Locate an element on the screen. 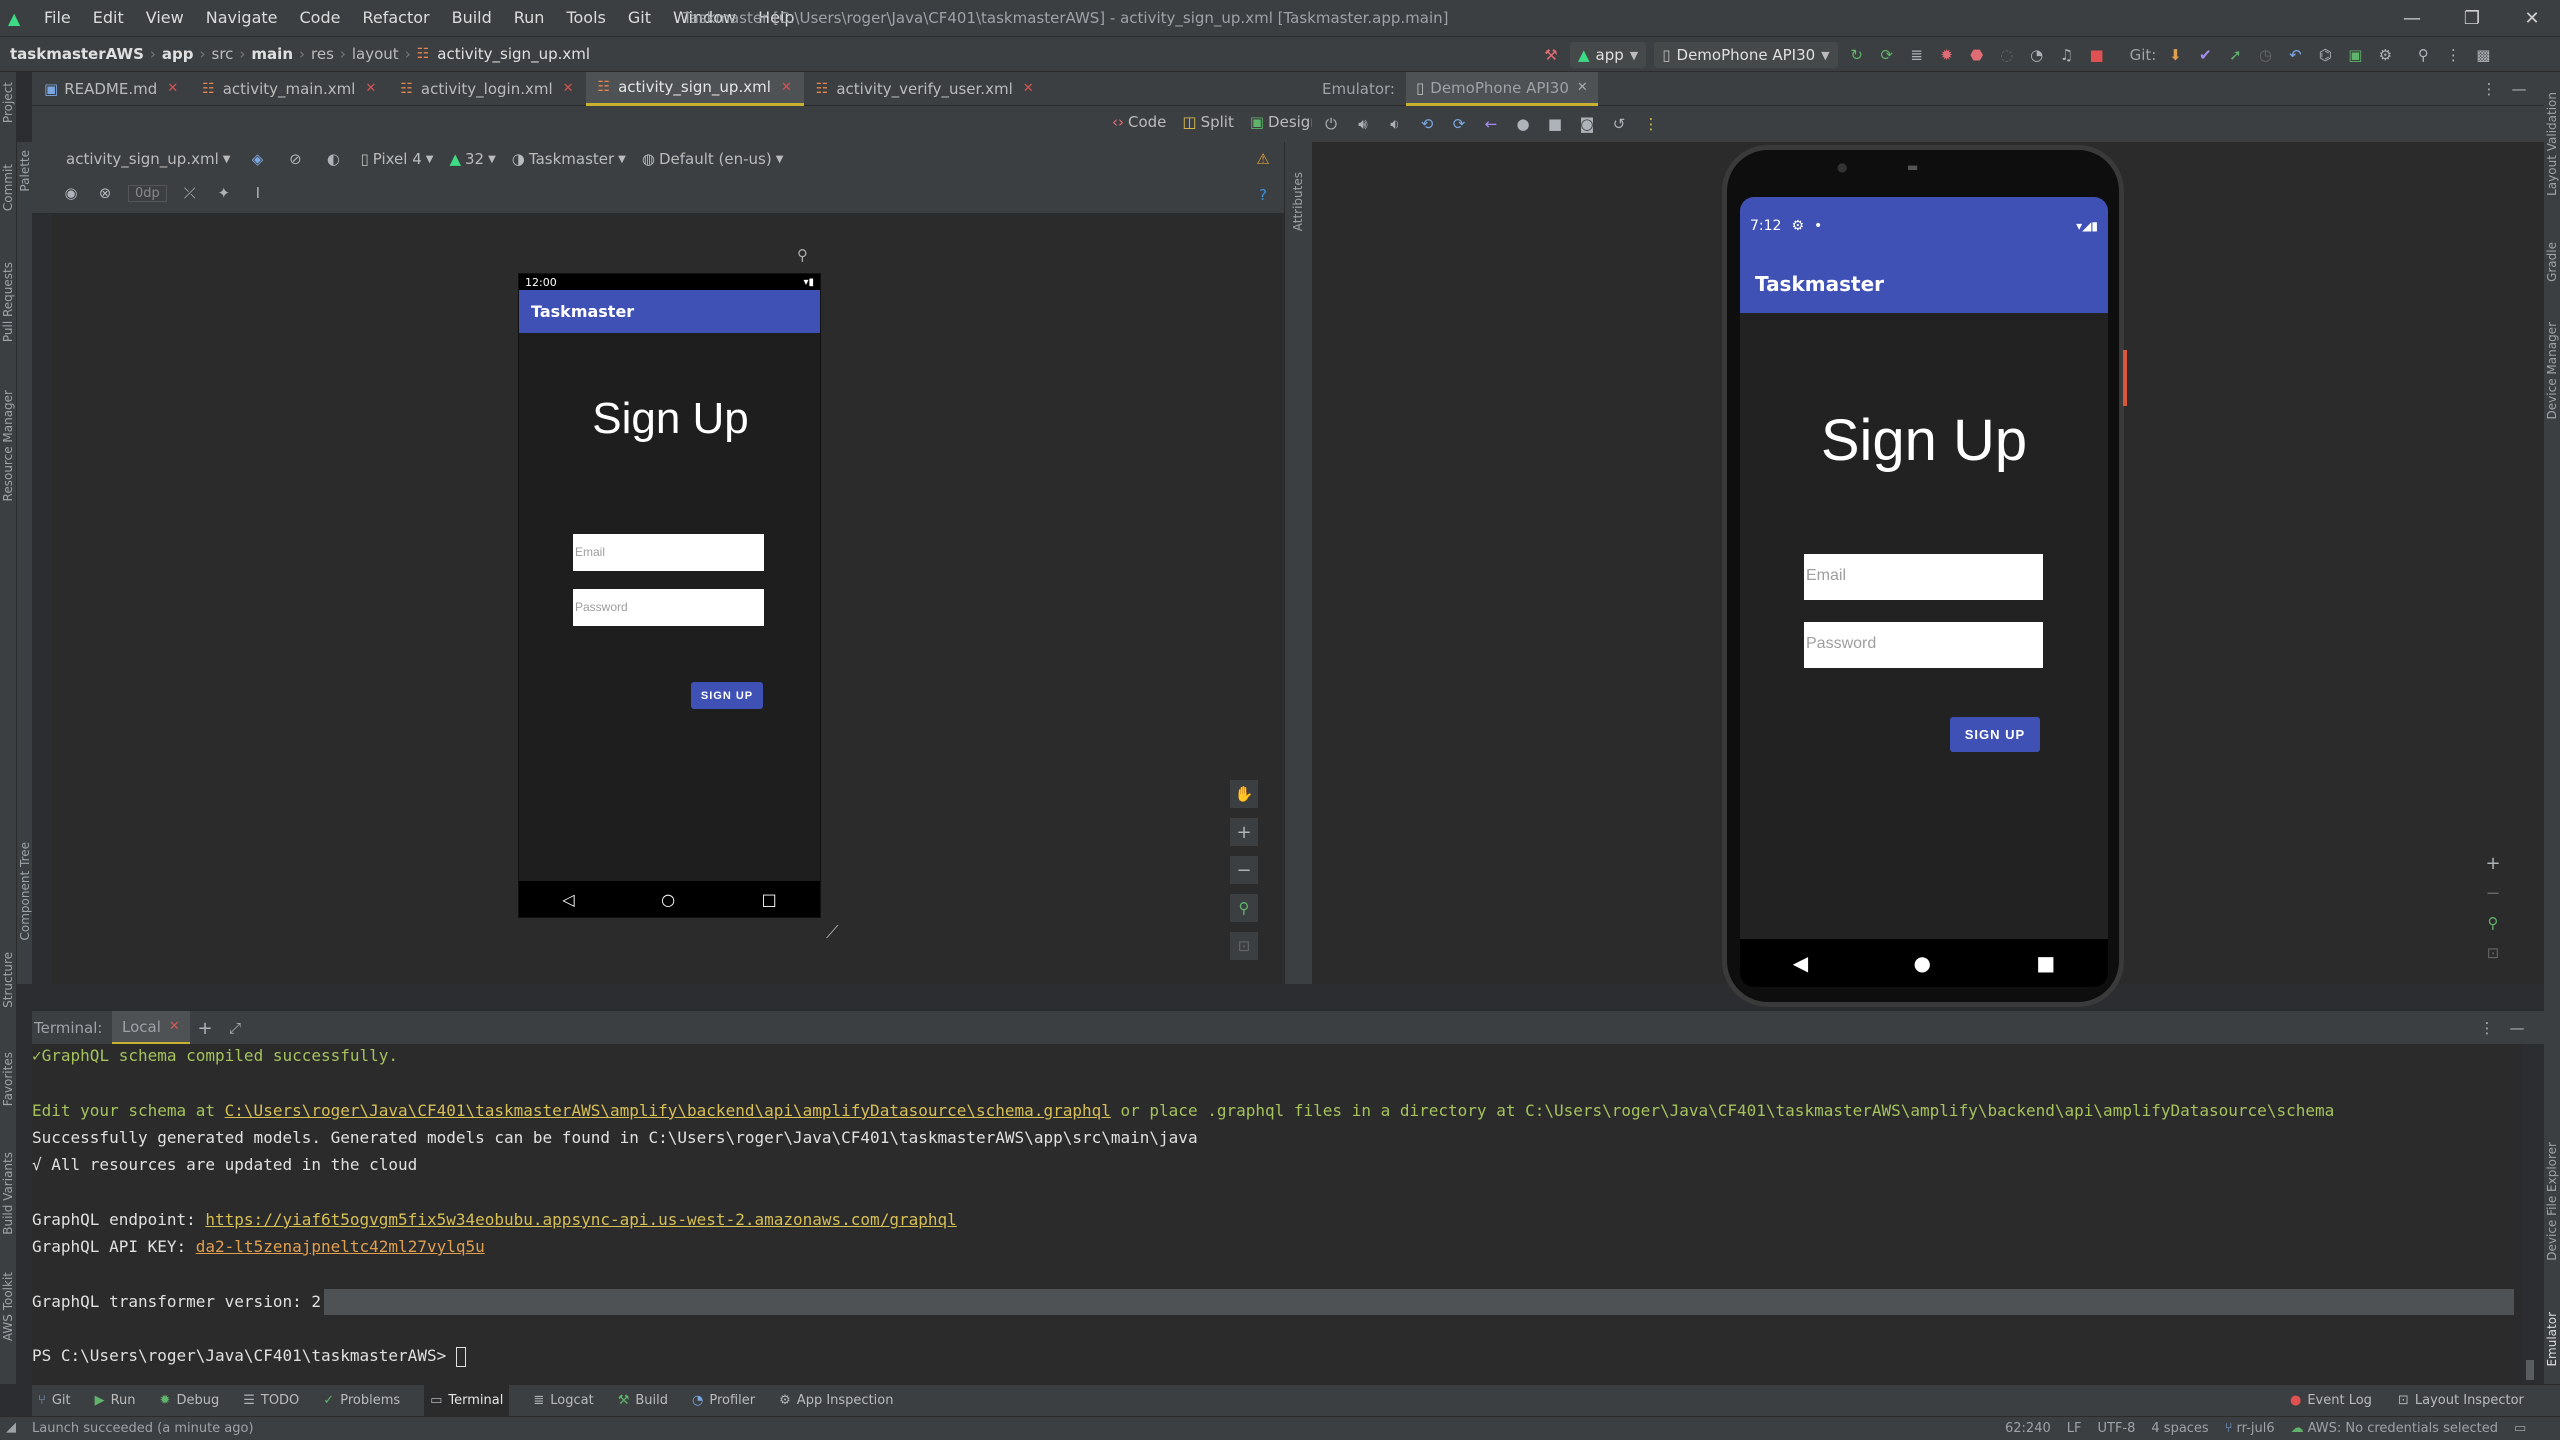  layout-file-select: activity_sign_up.xml ▼ is located at coordinates (148, 159).